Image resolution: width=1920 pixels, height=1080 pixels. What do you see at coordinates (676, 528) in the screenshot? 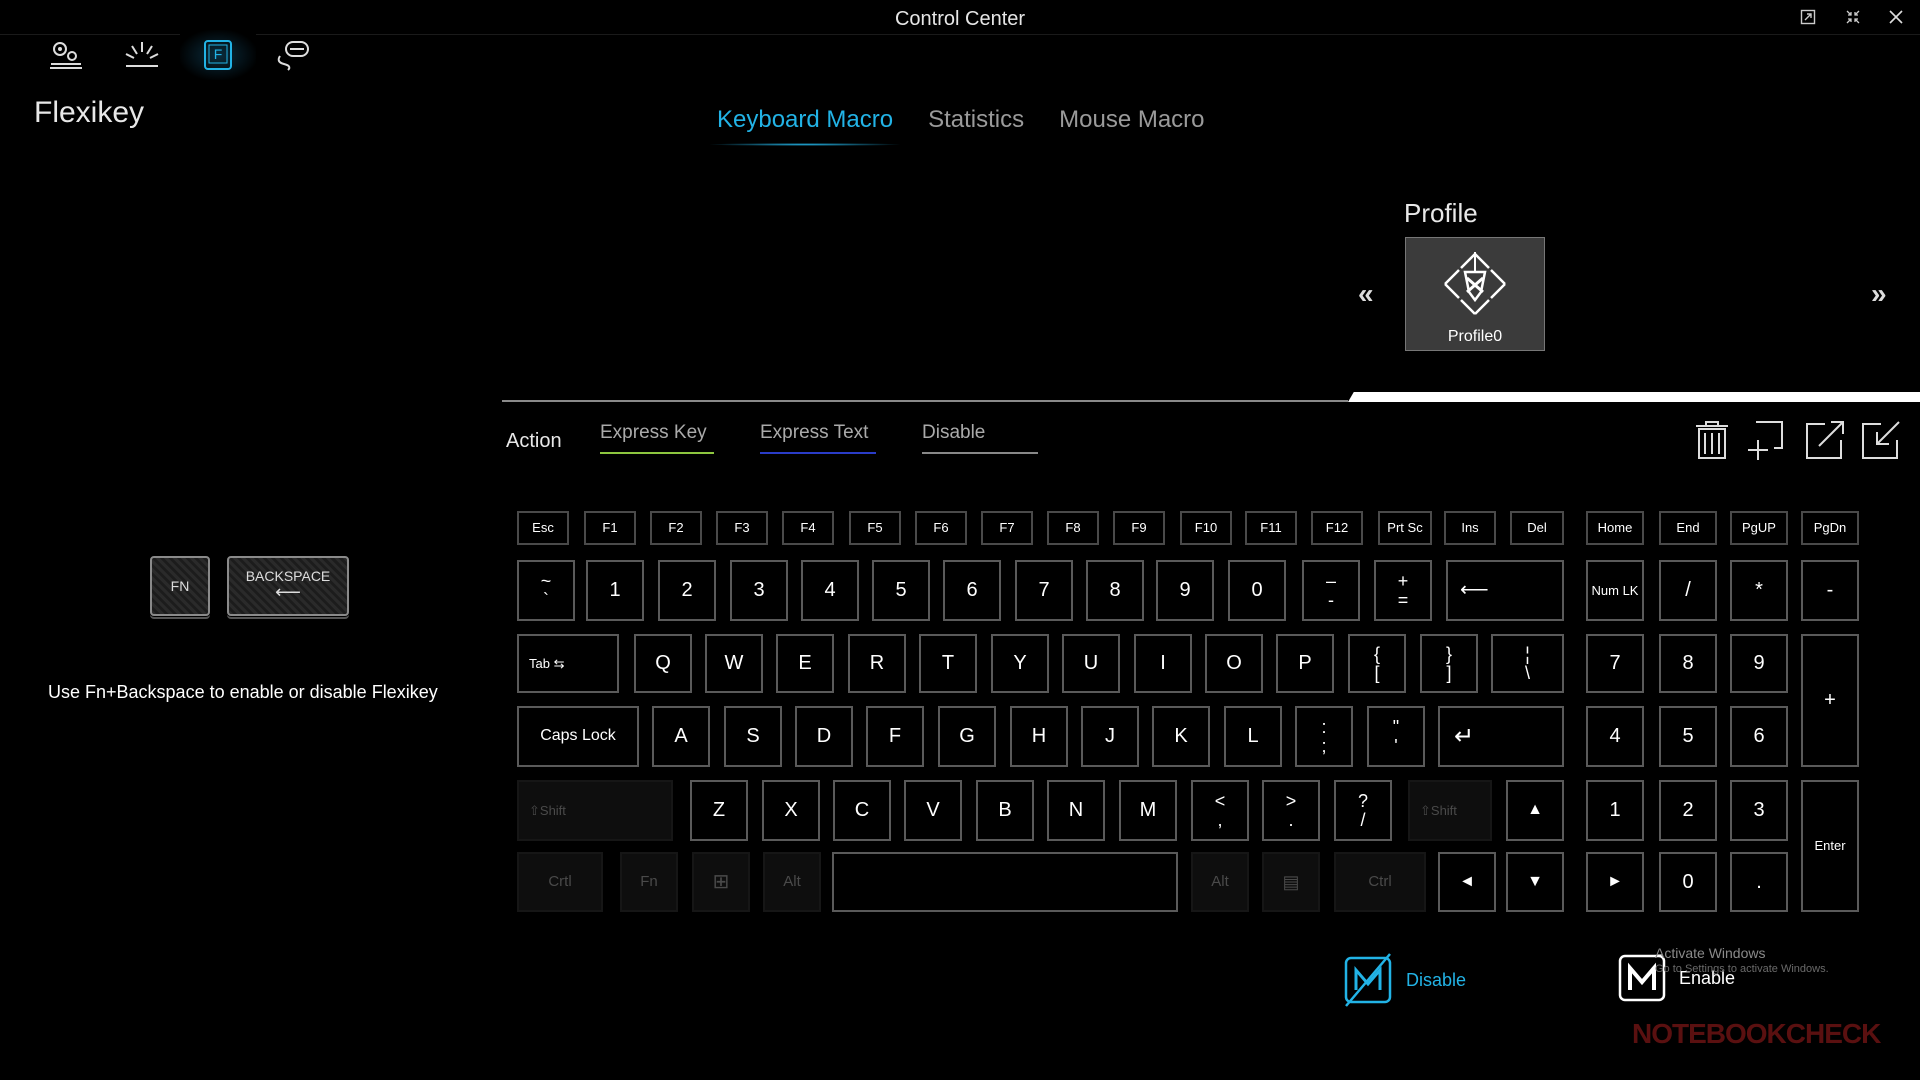
I see `key-f2: F2` at bounding box center [676, 528].